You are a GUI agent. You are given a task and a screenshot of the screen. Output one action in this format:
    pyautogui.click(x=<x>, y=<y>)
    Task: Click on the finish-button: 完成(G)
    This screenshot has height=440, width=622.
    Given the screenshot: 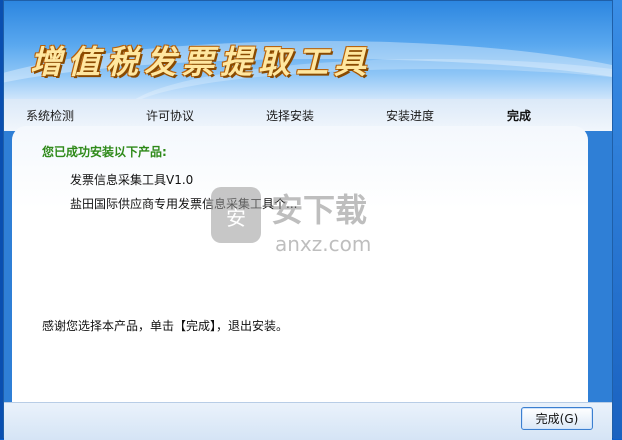 What is the action you would take?
    pyautogui.click(x=557, y=418)
    